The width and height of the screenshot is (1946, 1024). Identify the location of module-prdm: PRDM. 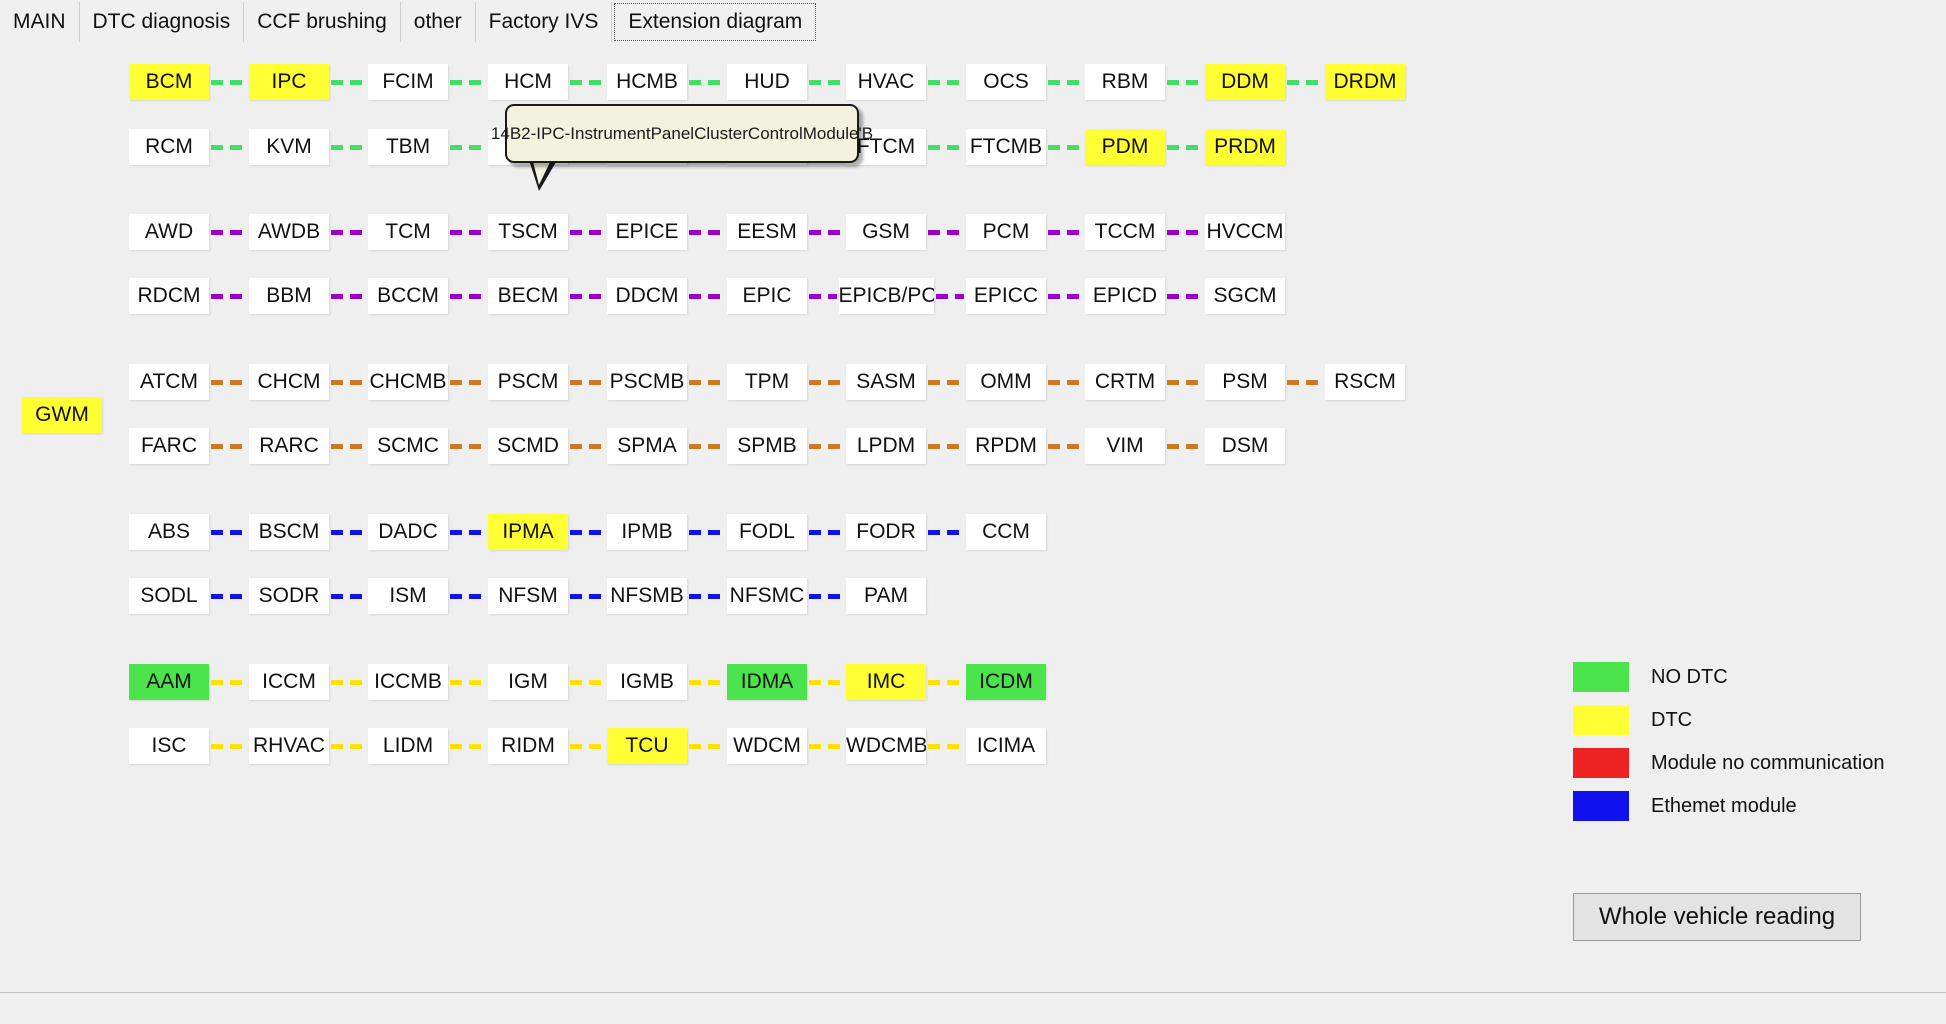
(1245, 147).